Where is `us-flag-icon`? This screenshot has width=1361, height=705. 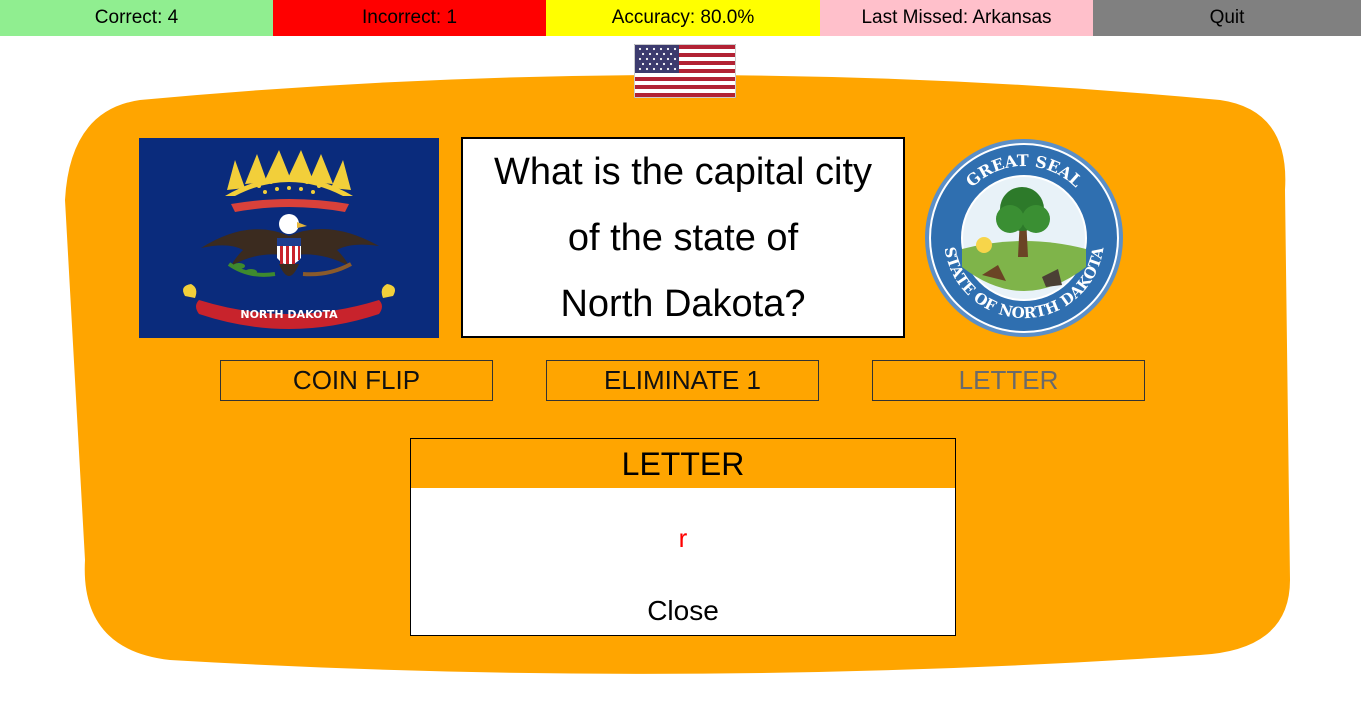
us-flag-icon is located at coordinates (685, 71).